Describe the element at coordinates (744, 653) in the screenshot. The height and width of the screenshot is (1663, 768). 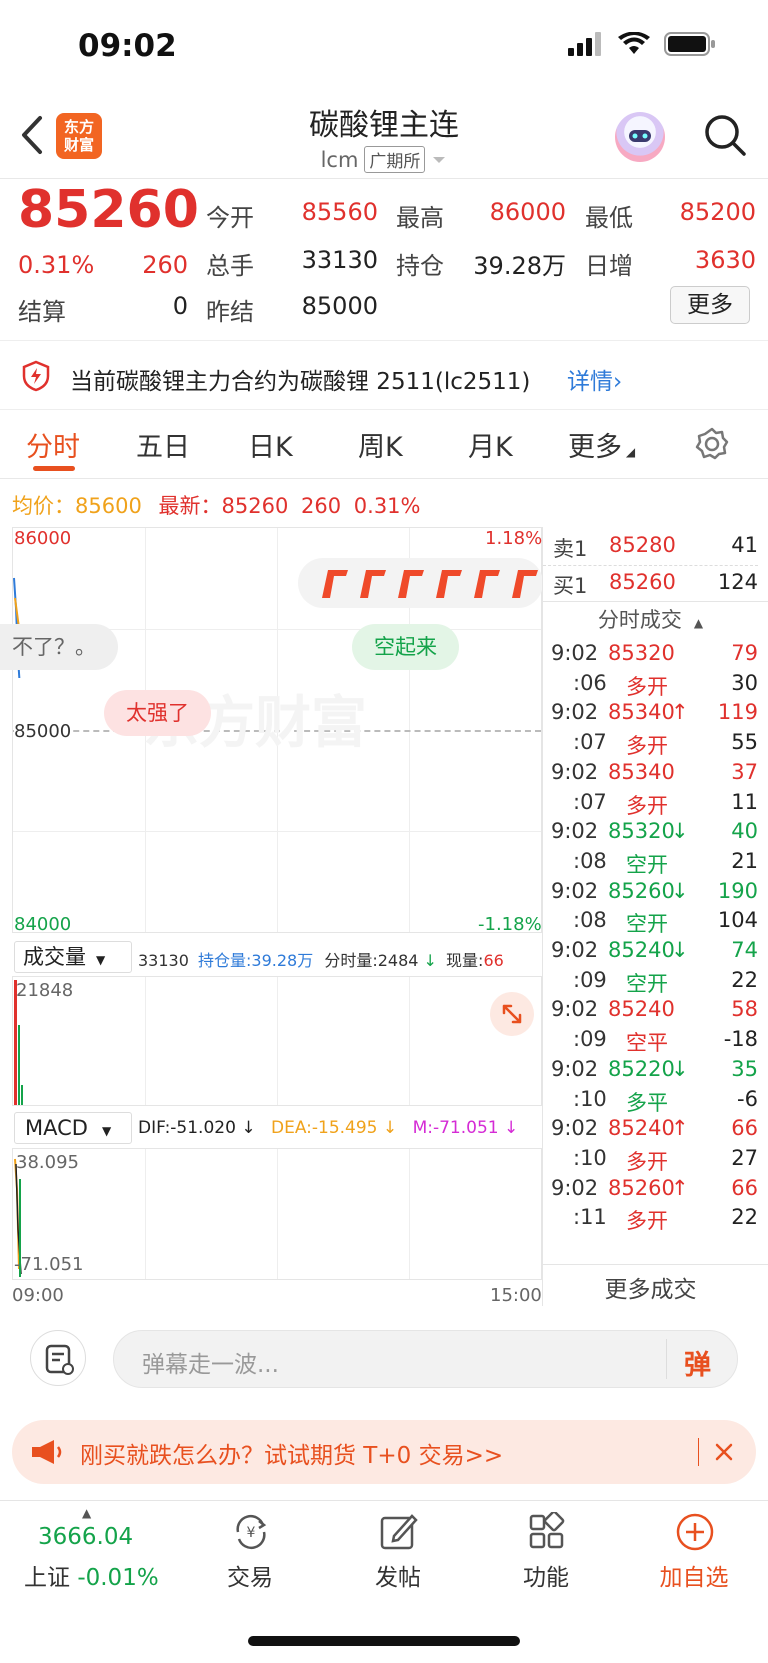
I see `trade-volume: 79` at that location.